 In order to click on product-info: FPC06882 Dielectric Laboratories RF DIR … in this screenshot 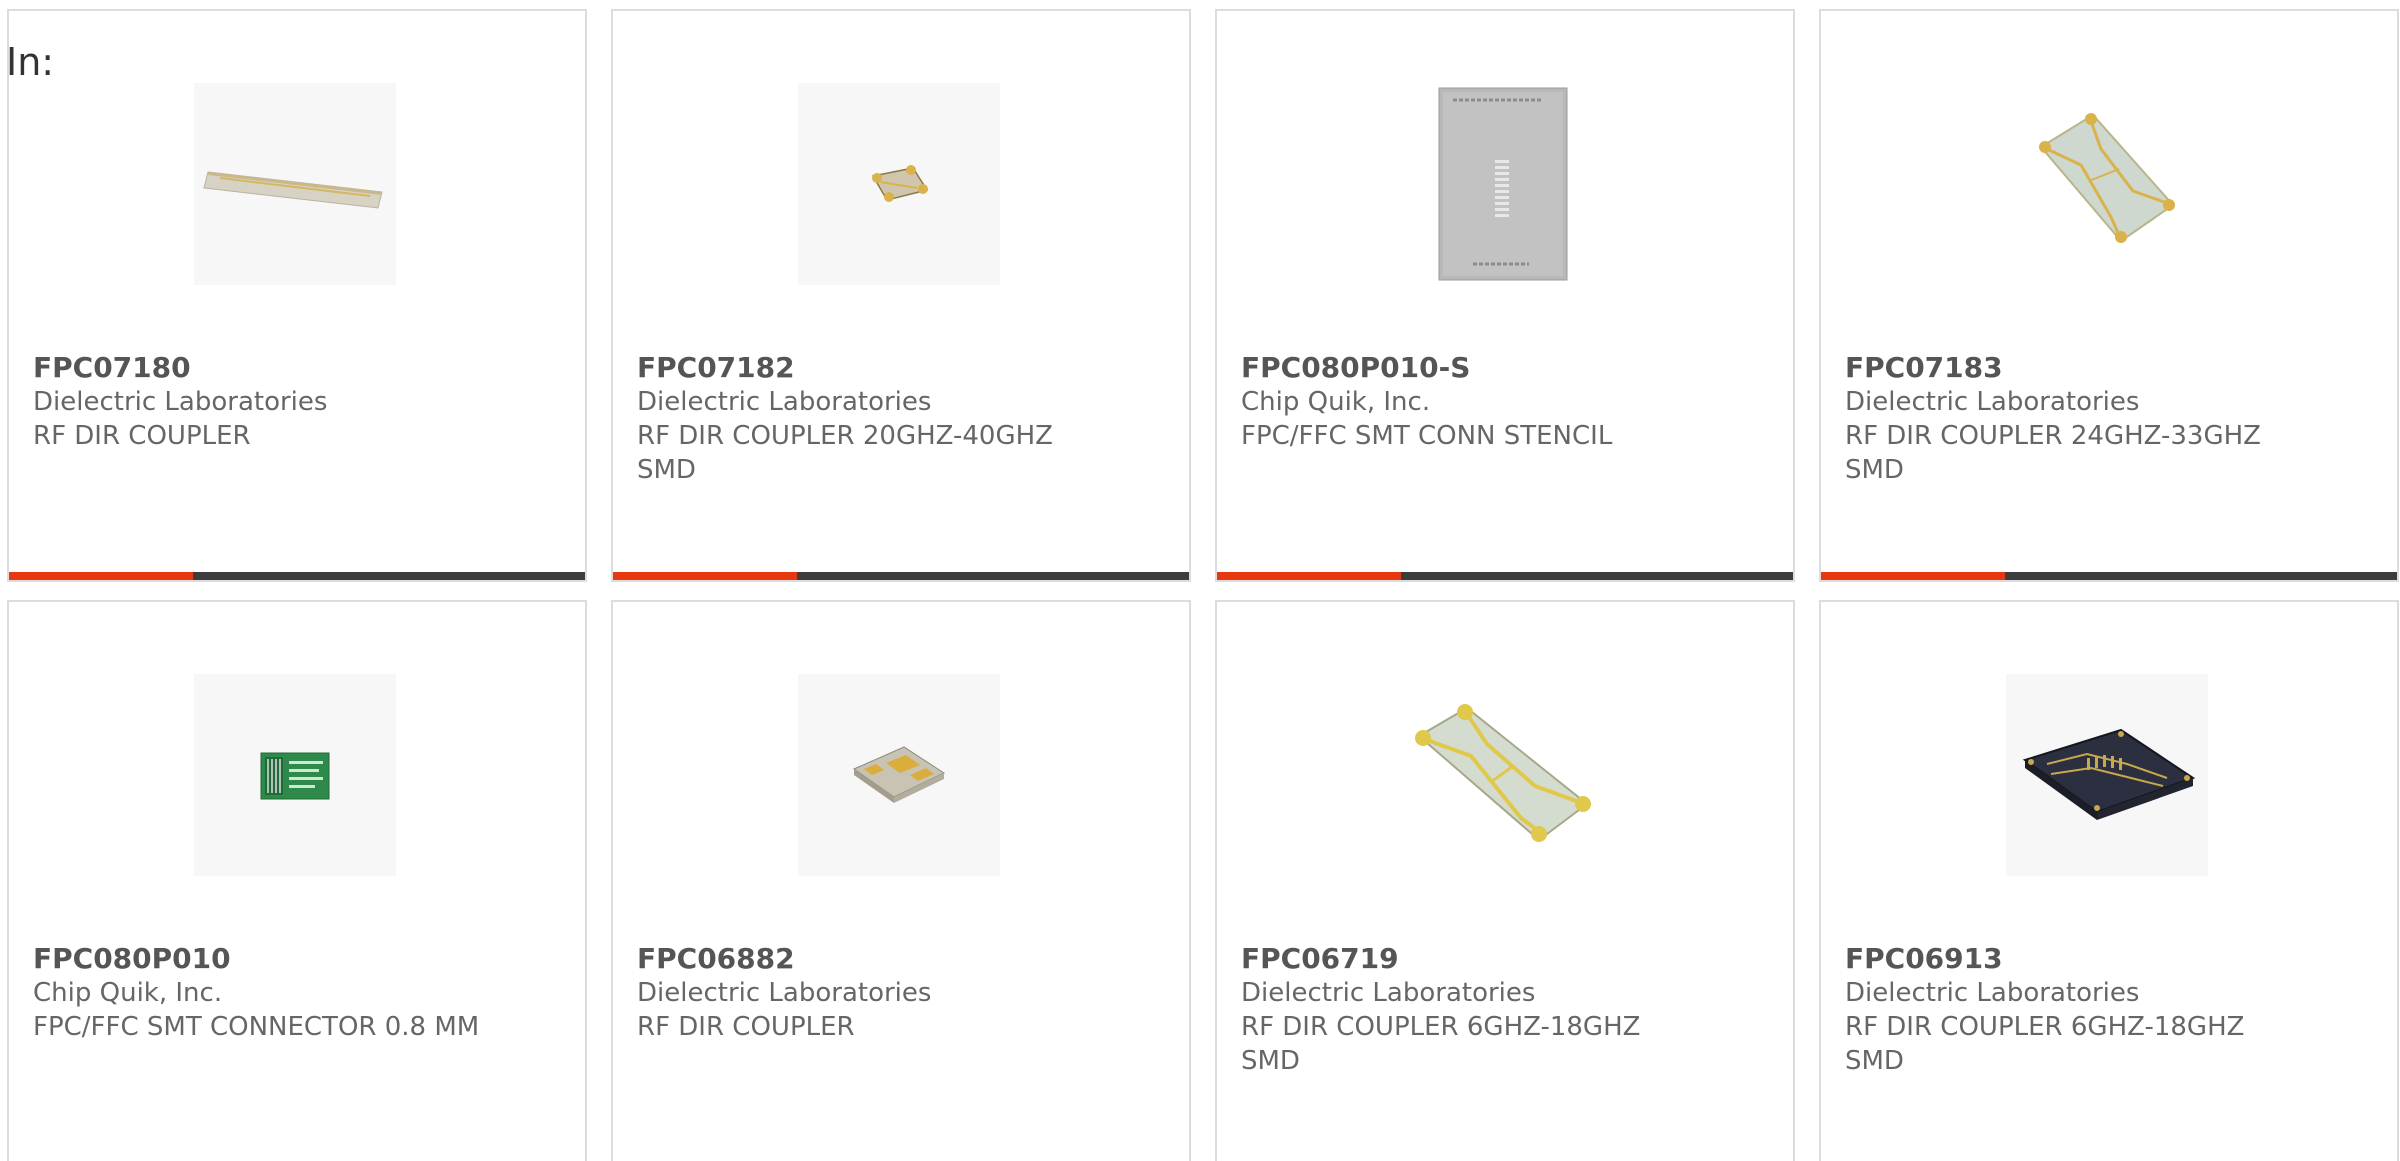, I will do `click(867, 993)`.